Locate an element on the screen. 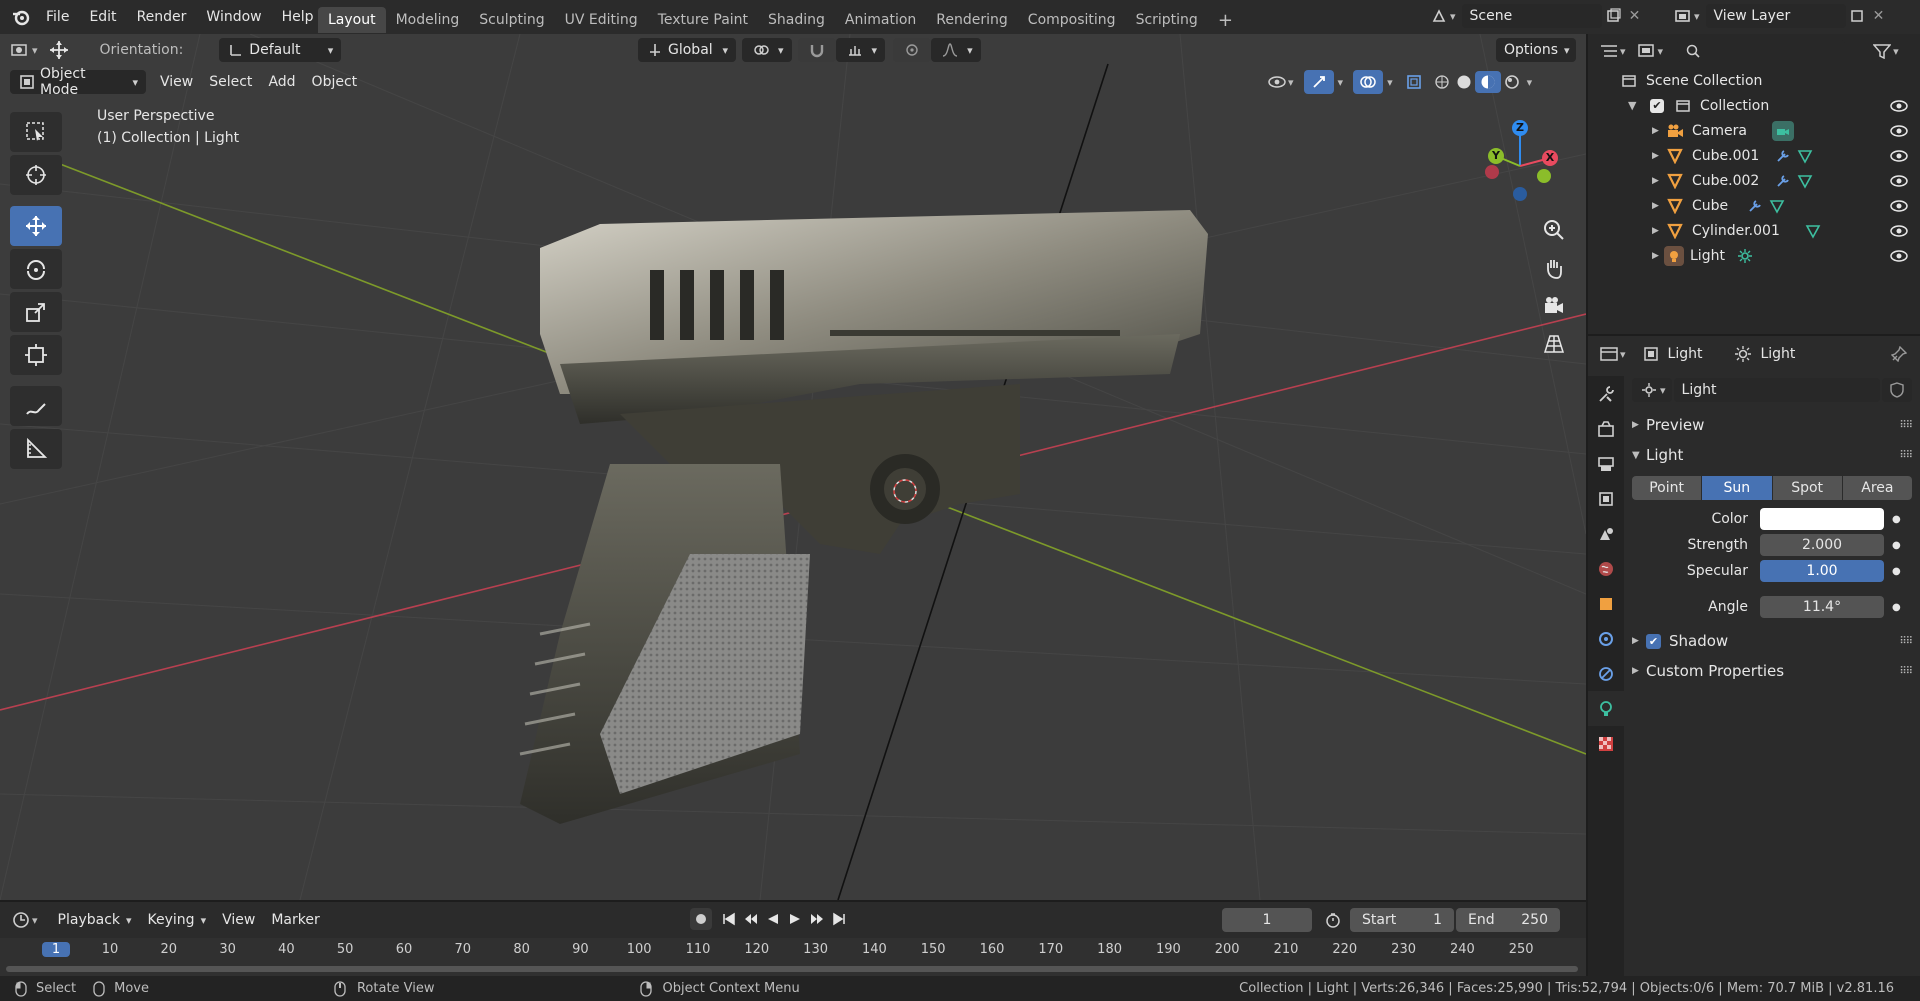  end-frame-field: End 250 is located at coordinates (1508, 920).